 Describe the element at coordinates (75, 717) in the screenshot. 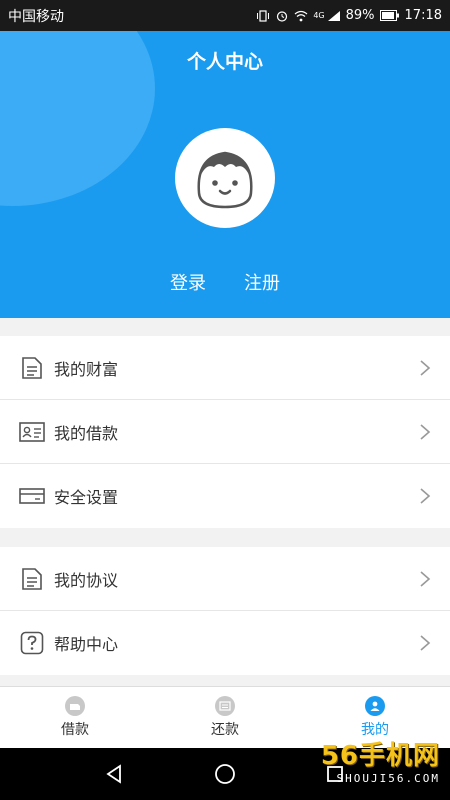

I see `tab-loan: 借款` at that location.